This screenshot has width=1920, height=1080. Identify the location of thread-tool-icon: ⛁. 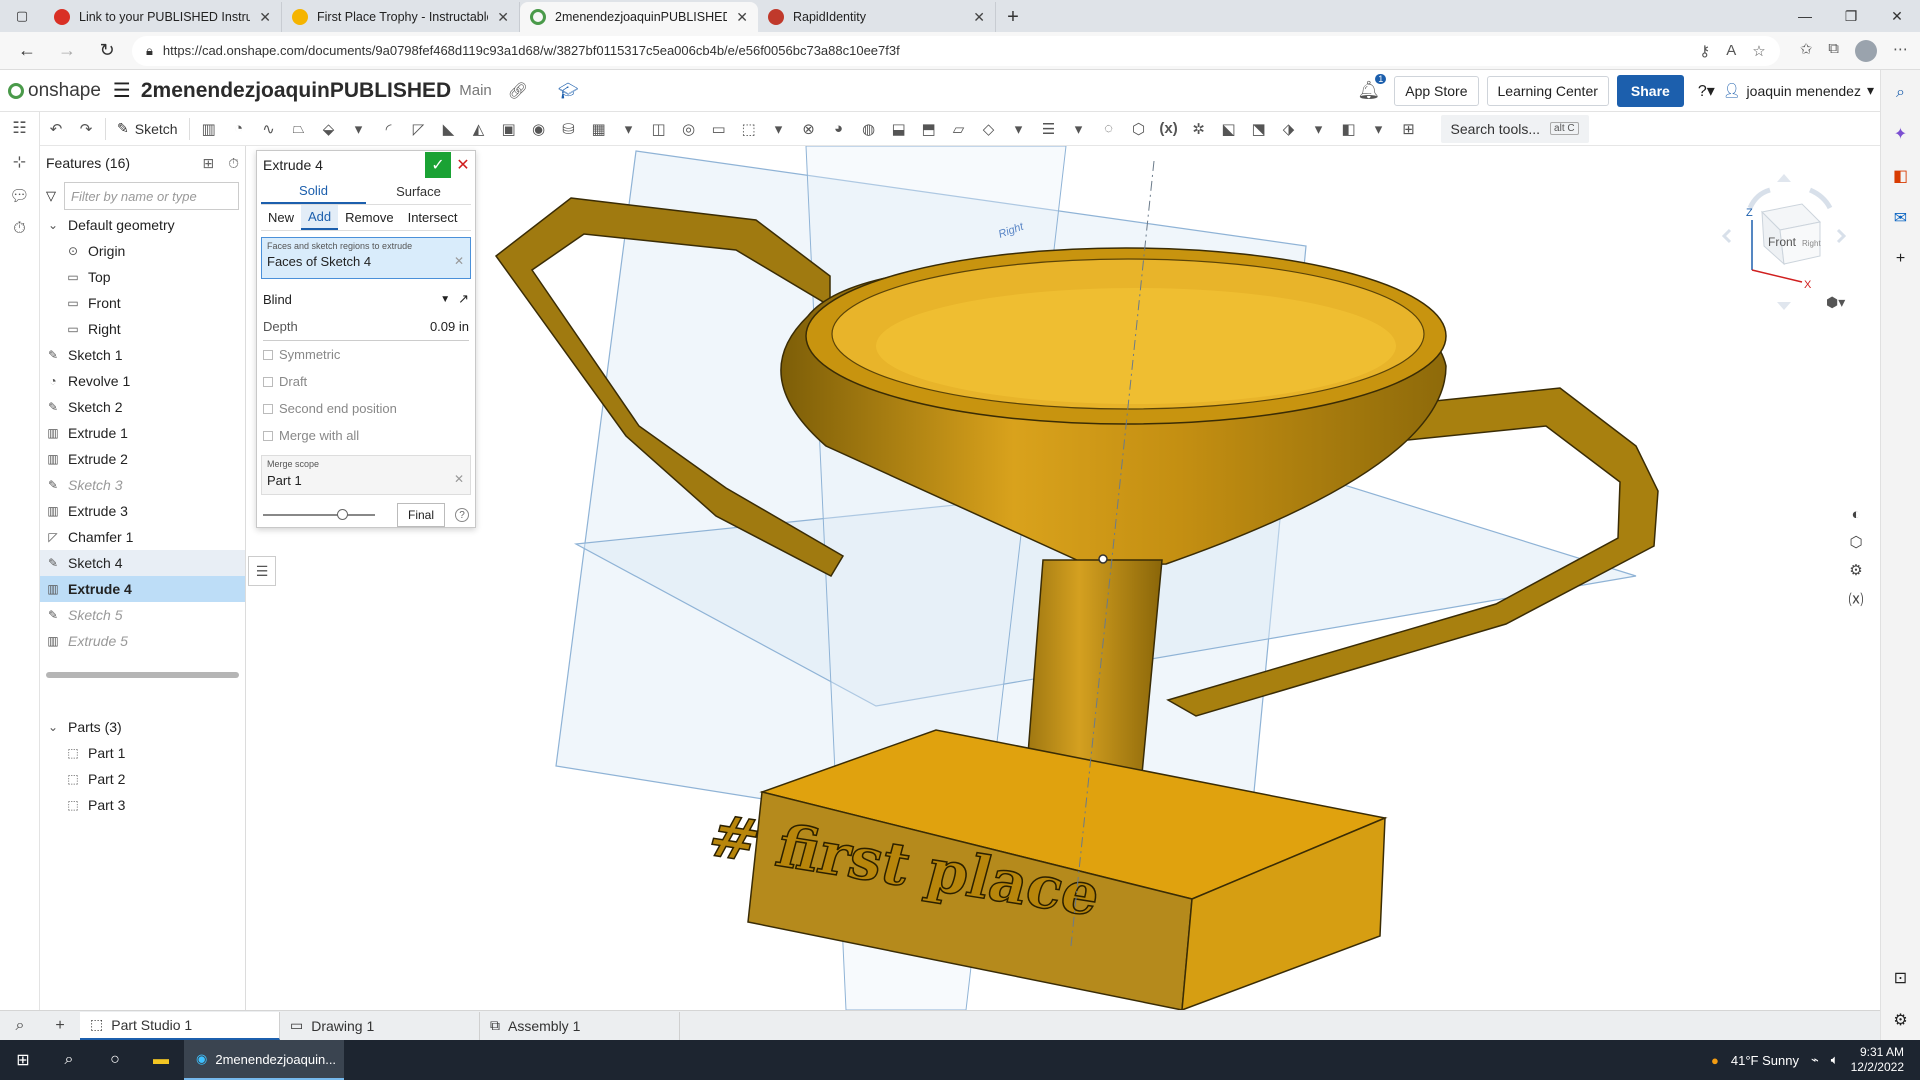
(569, 129).